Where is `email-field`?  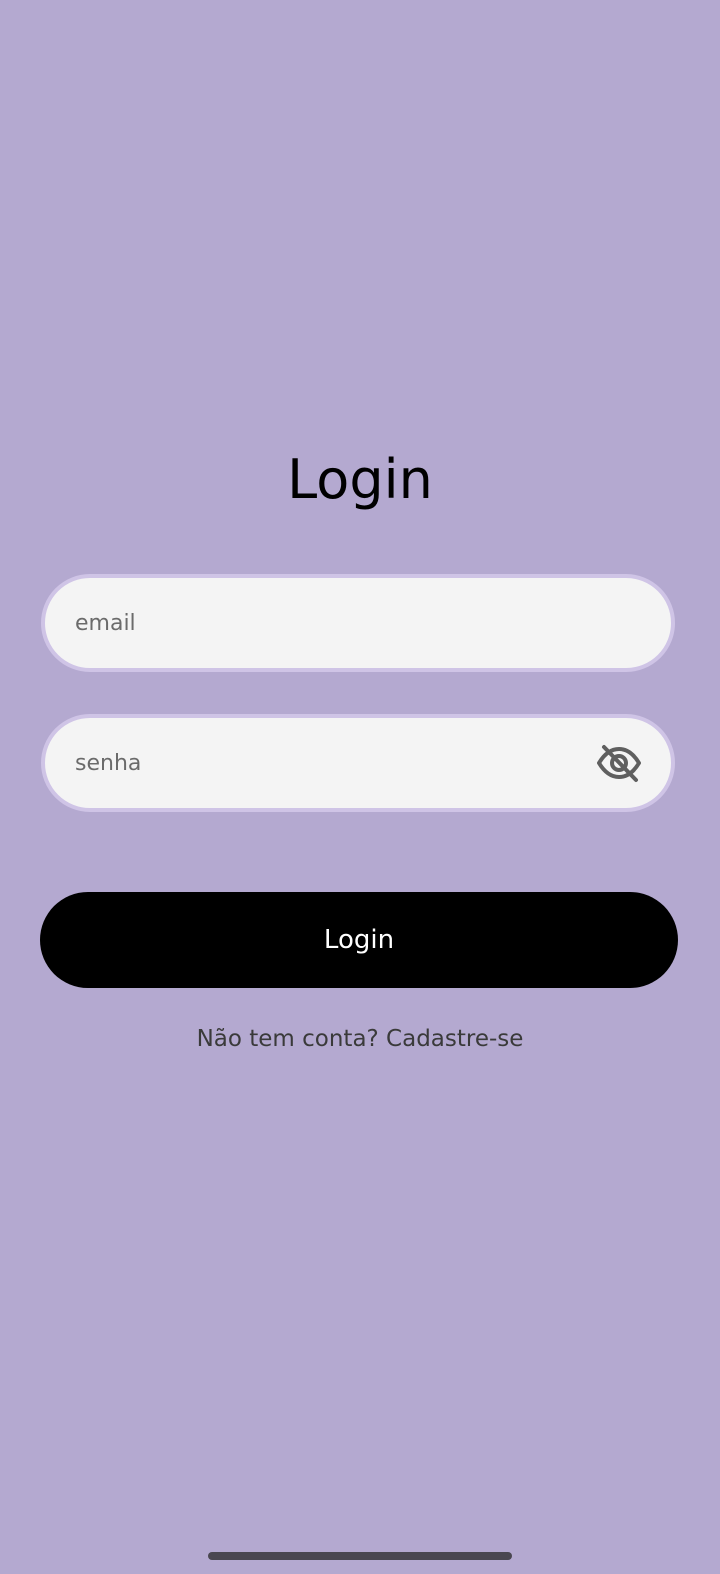 email-field is located at coordinates (358, 623).